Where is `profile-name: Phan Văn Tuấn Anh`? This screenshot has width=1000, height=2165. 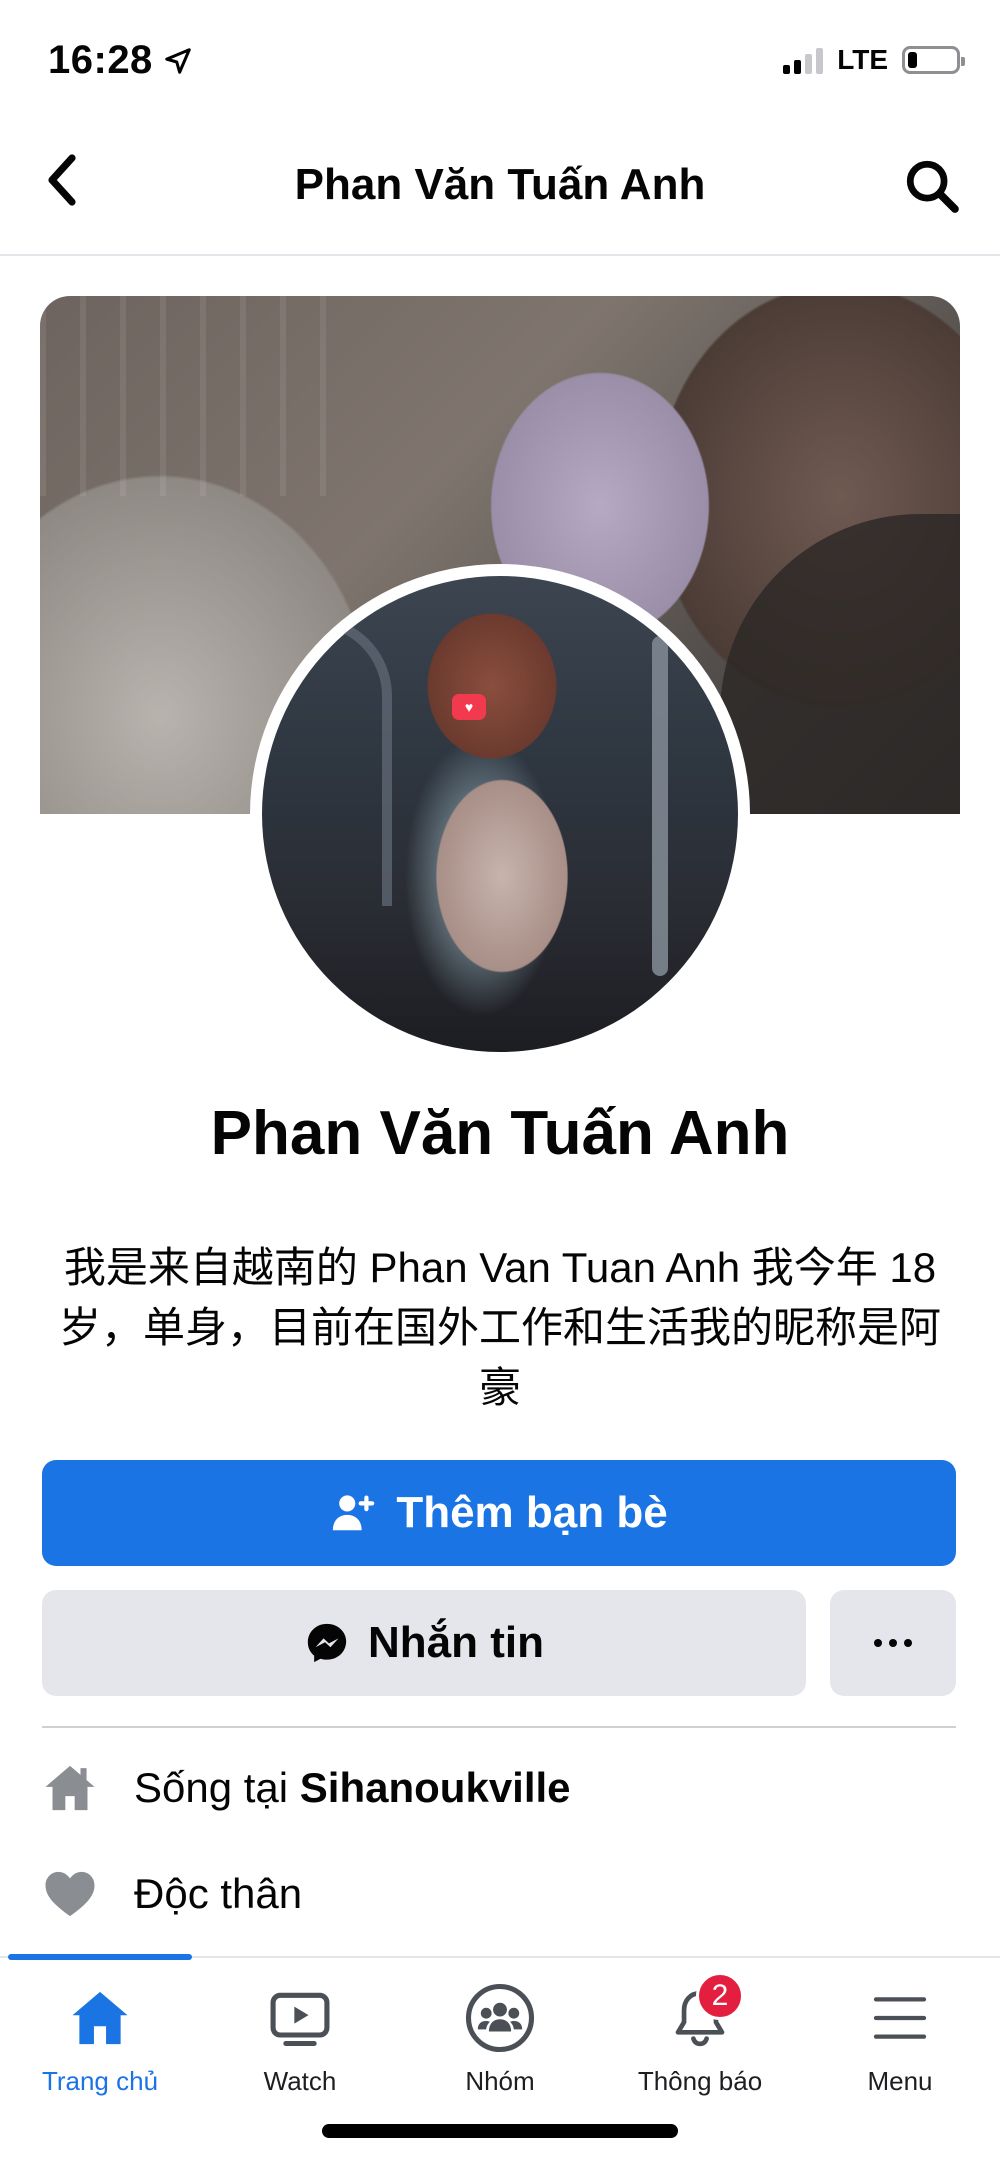 profile-name: Phan Văn Tuấn Anh is located at coordinates (500, 1133).